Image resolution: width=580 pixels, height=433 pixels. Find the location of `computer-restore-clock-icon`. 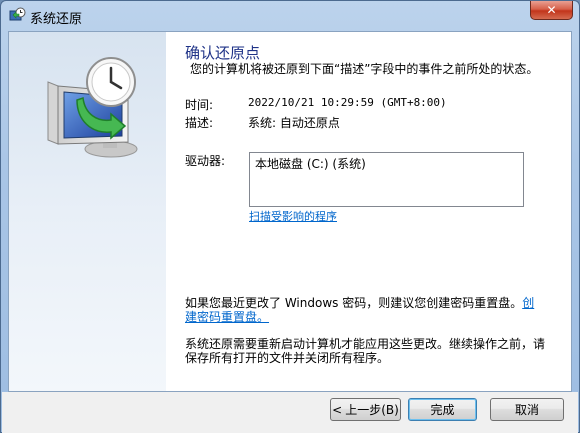

computer-restore-clock-icon is located at coordinates (92, 107).